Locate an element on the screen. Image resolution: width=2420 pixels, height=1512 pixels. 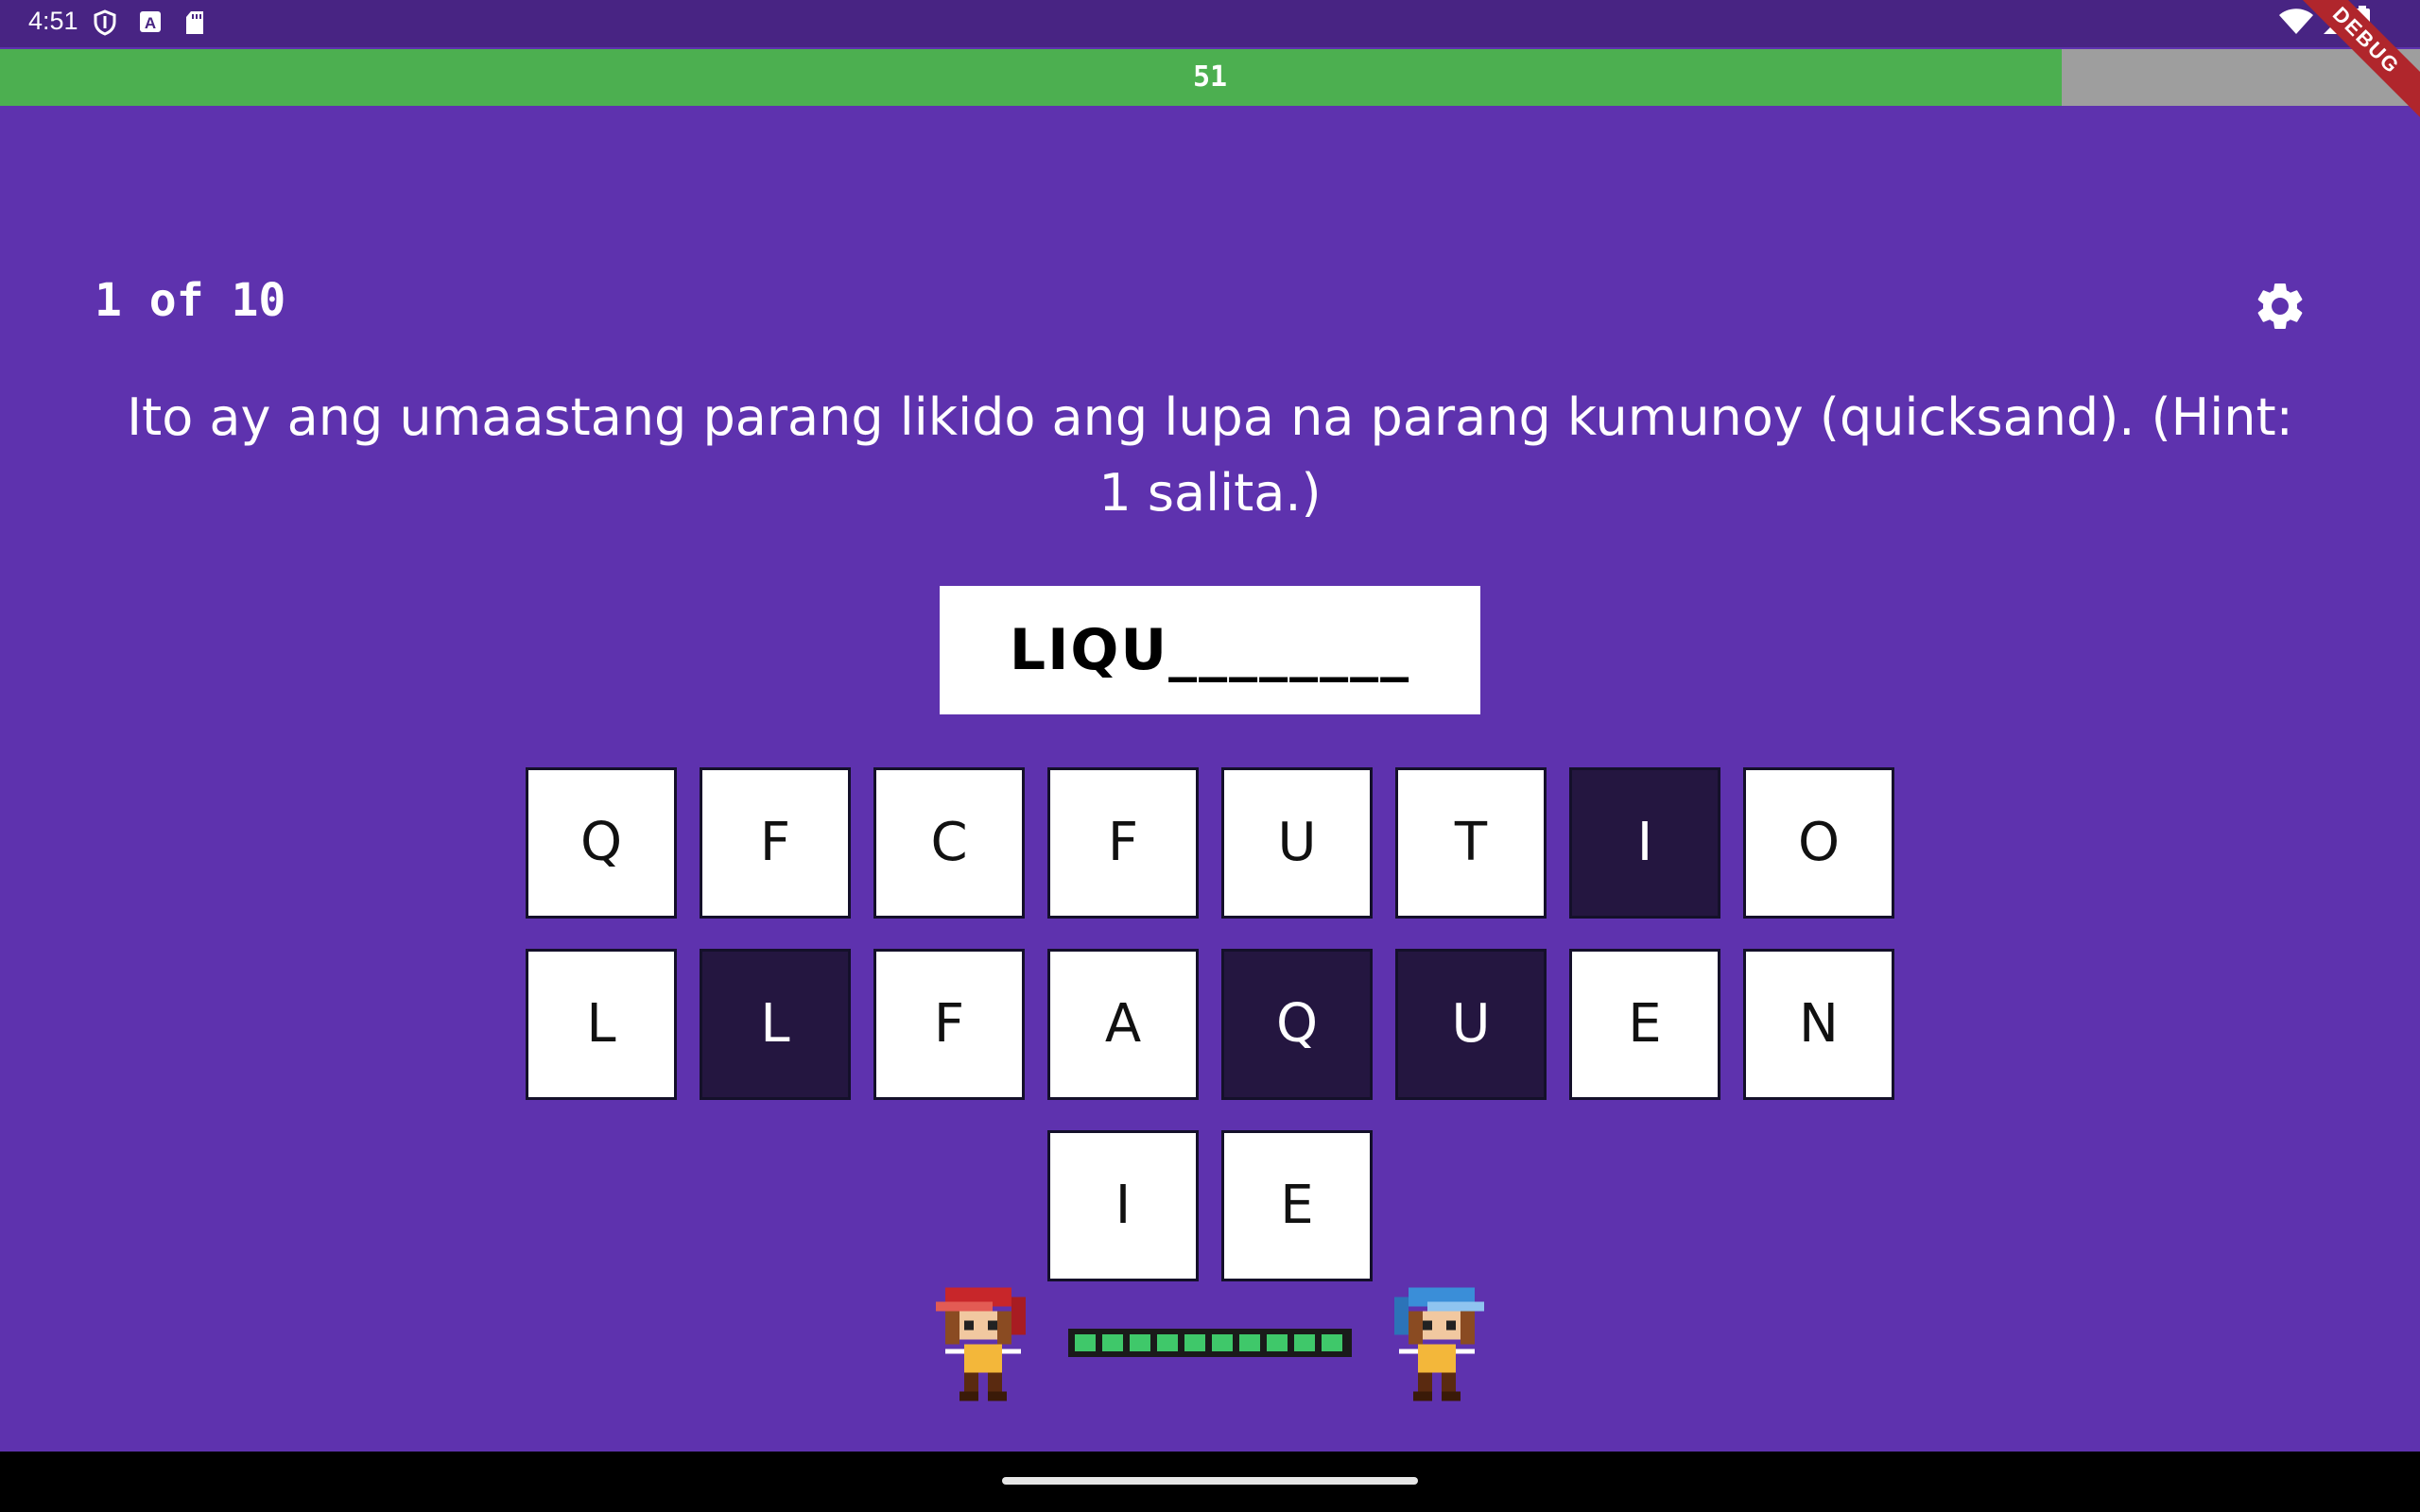
letter-tile: O is located at coordinates (1818, 843).